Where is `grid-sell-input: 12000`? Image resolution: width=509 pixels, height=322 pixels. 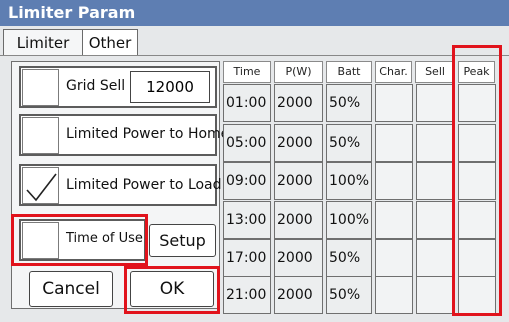 grid-sell-input: 12000 is located at coordinates (170, 87).